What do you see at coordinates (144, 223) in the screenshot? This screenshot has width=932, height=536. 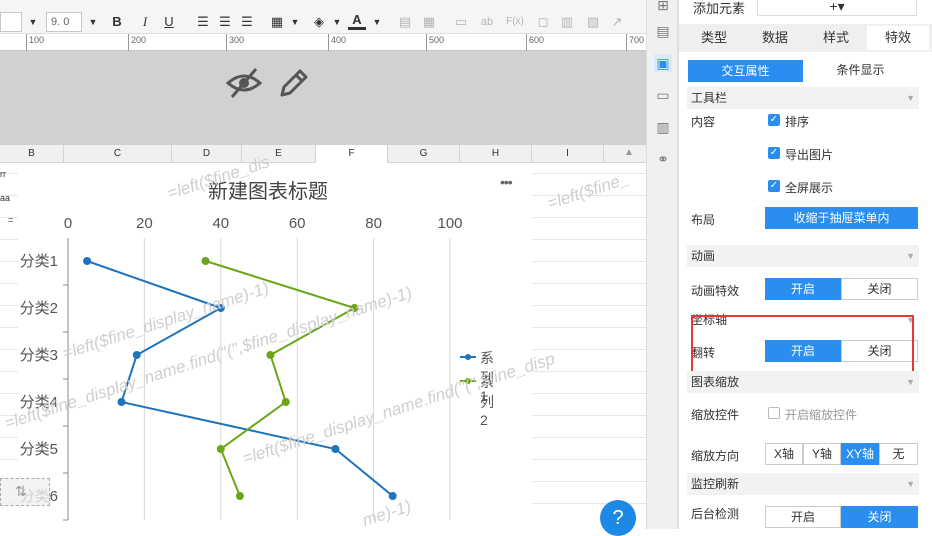 I see `x-tick-label: 20` at bounding box center [144, 223].